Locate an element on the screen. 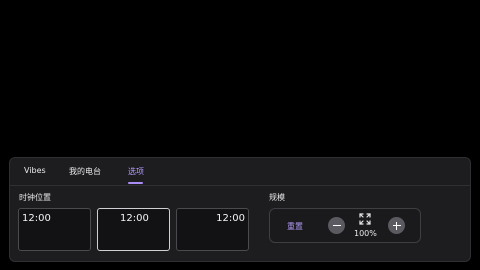  tab-vibes: Vibes is located at coordinates (35, 170).